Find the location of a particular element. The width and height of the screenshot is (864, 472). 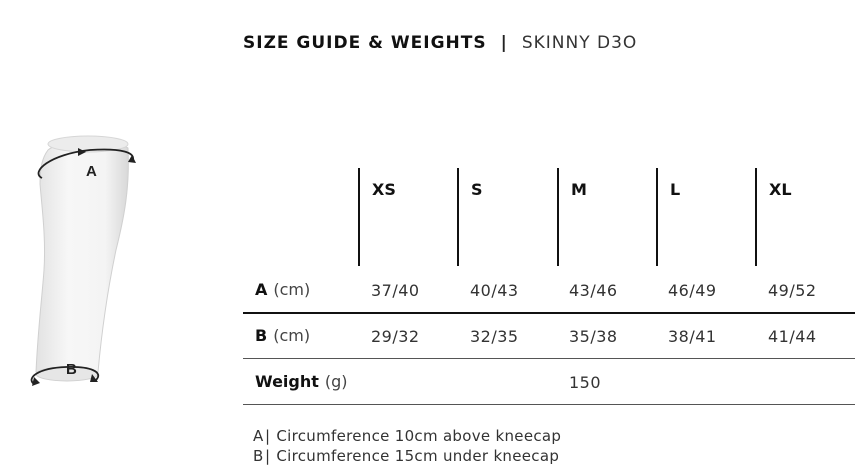

row-label-unit: (g) is located at coordinates (336, 381).